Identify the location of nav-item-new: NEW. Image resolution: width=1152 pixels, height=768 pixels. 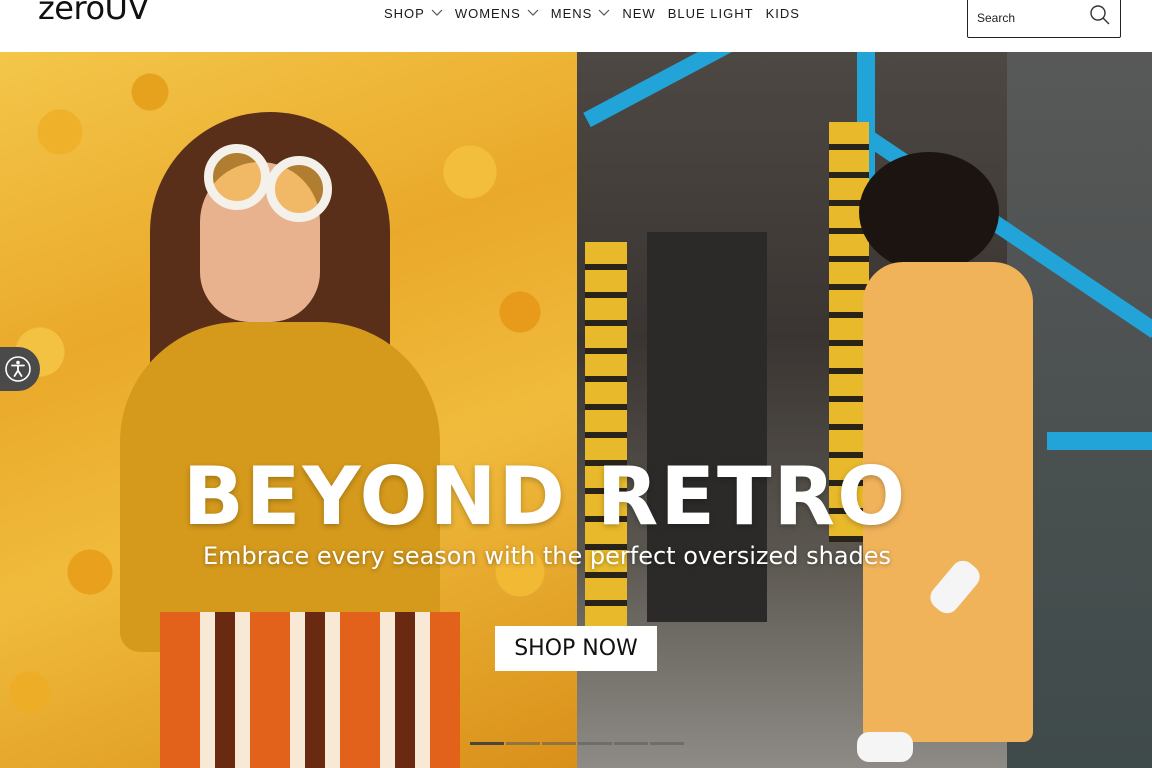
(638, 13).